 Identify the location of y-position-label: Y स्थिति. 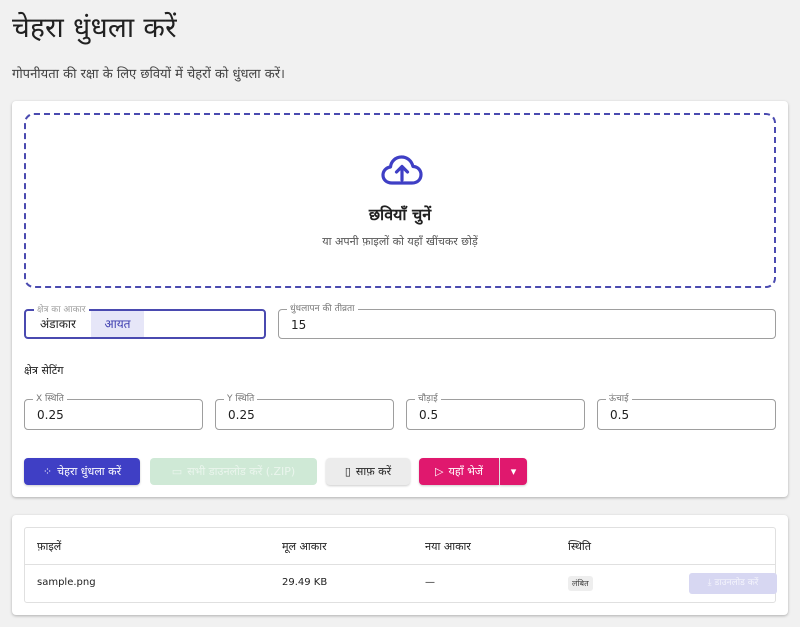
(241, 399).